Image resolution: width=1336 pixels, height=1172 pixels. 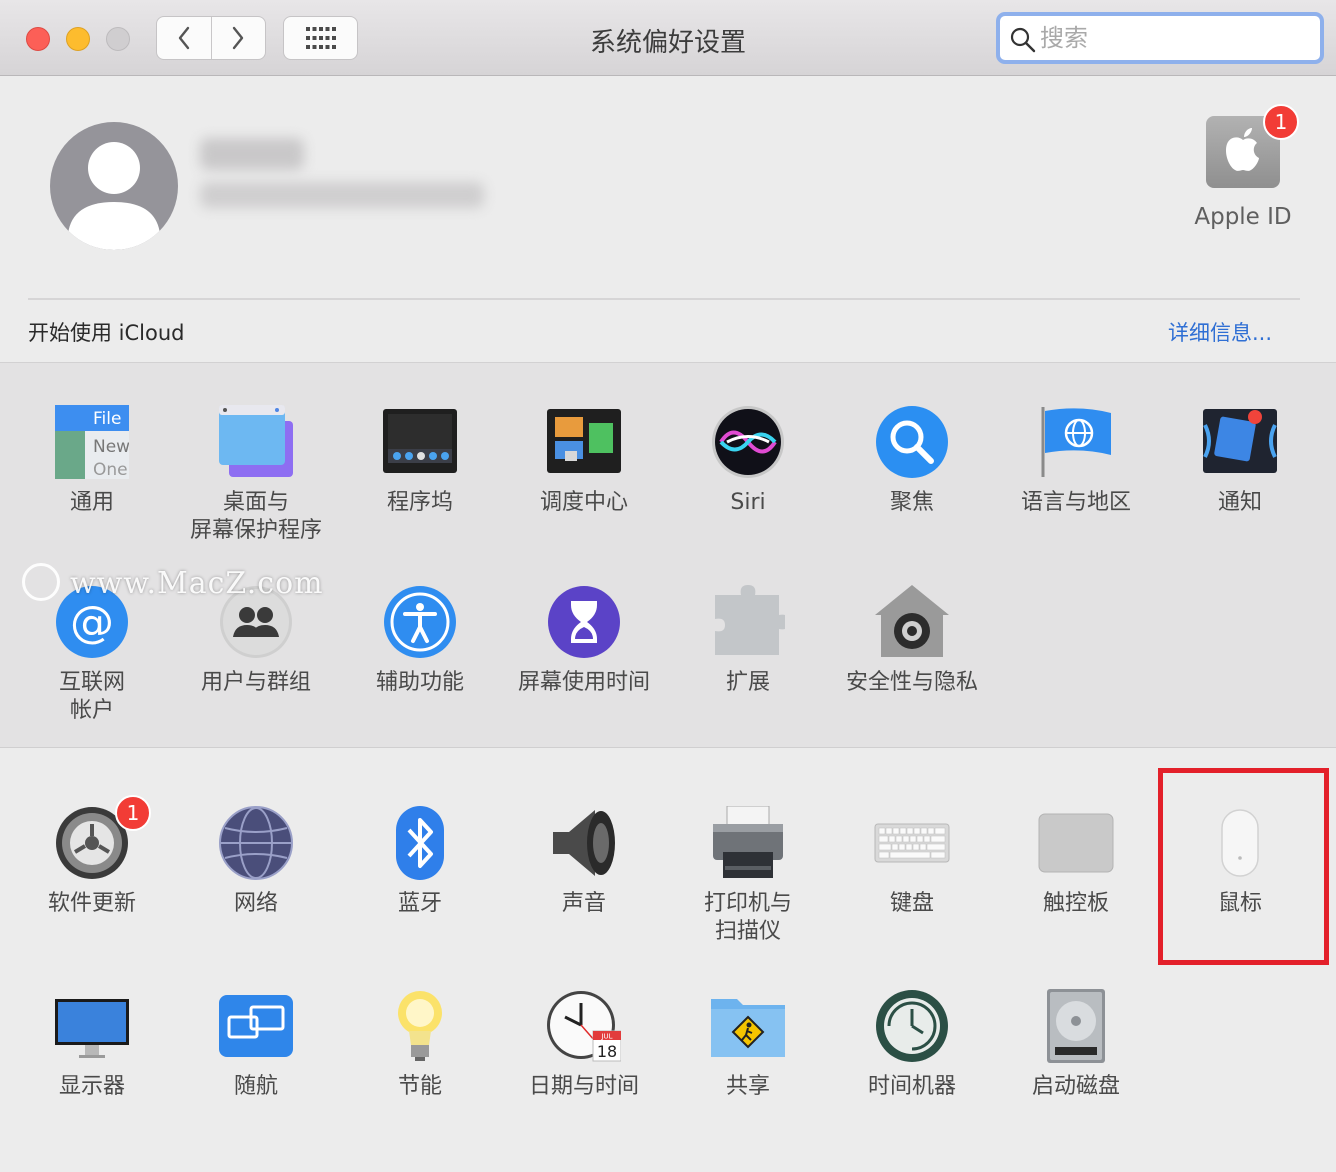 I want to click on window-title: 系统偏好设置, so click(x=667, y=43).